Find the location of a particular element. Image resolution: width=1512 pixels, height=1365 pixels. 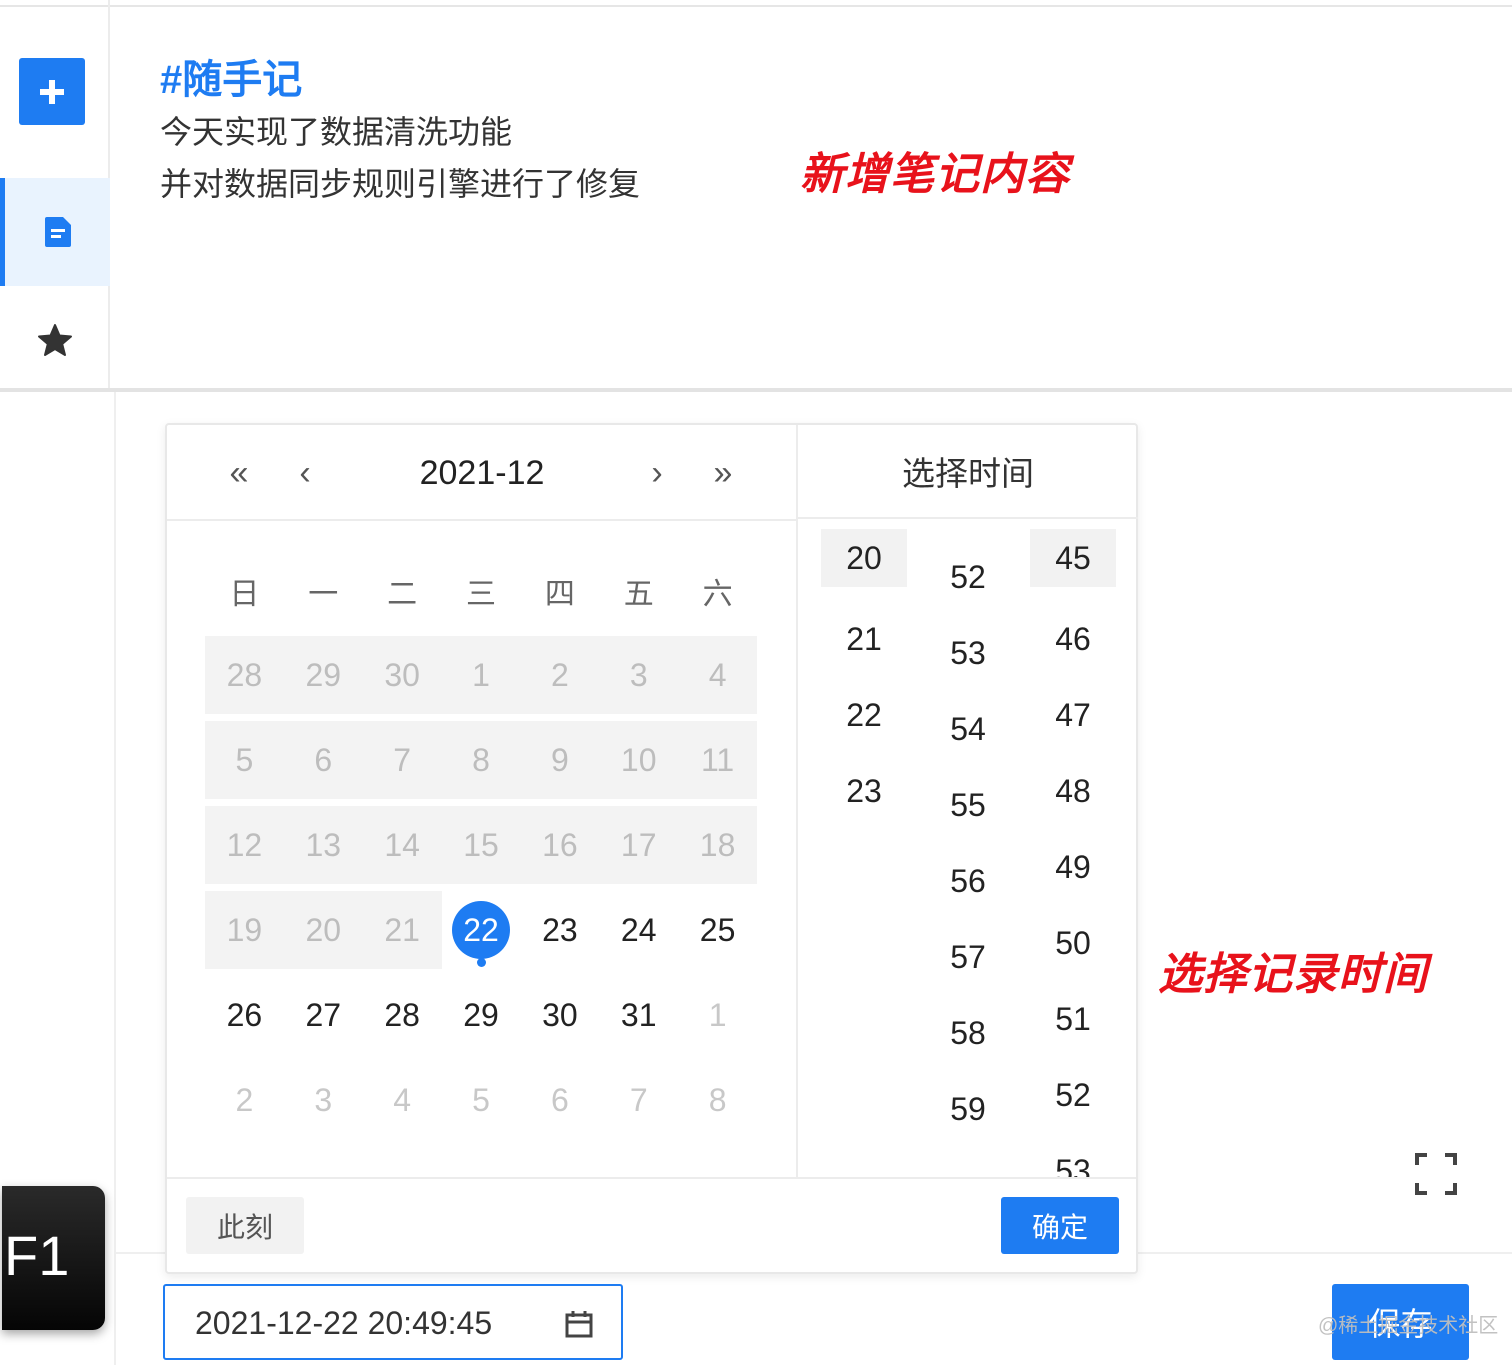

note-text-line: 并对数据同步规则引擎进行了修复 is located at coordinates (400, 184).